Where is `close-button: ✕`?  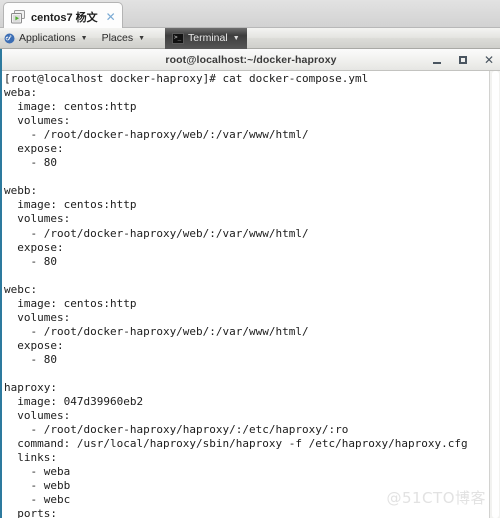
close-button: ✕ is located at coordinates (489, 60).